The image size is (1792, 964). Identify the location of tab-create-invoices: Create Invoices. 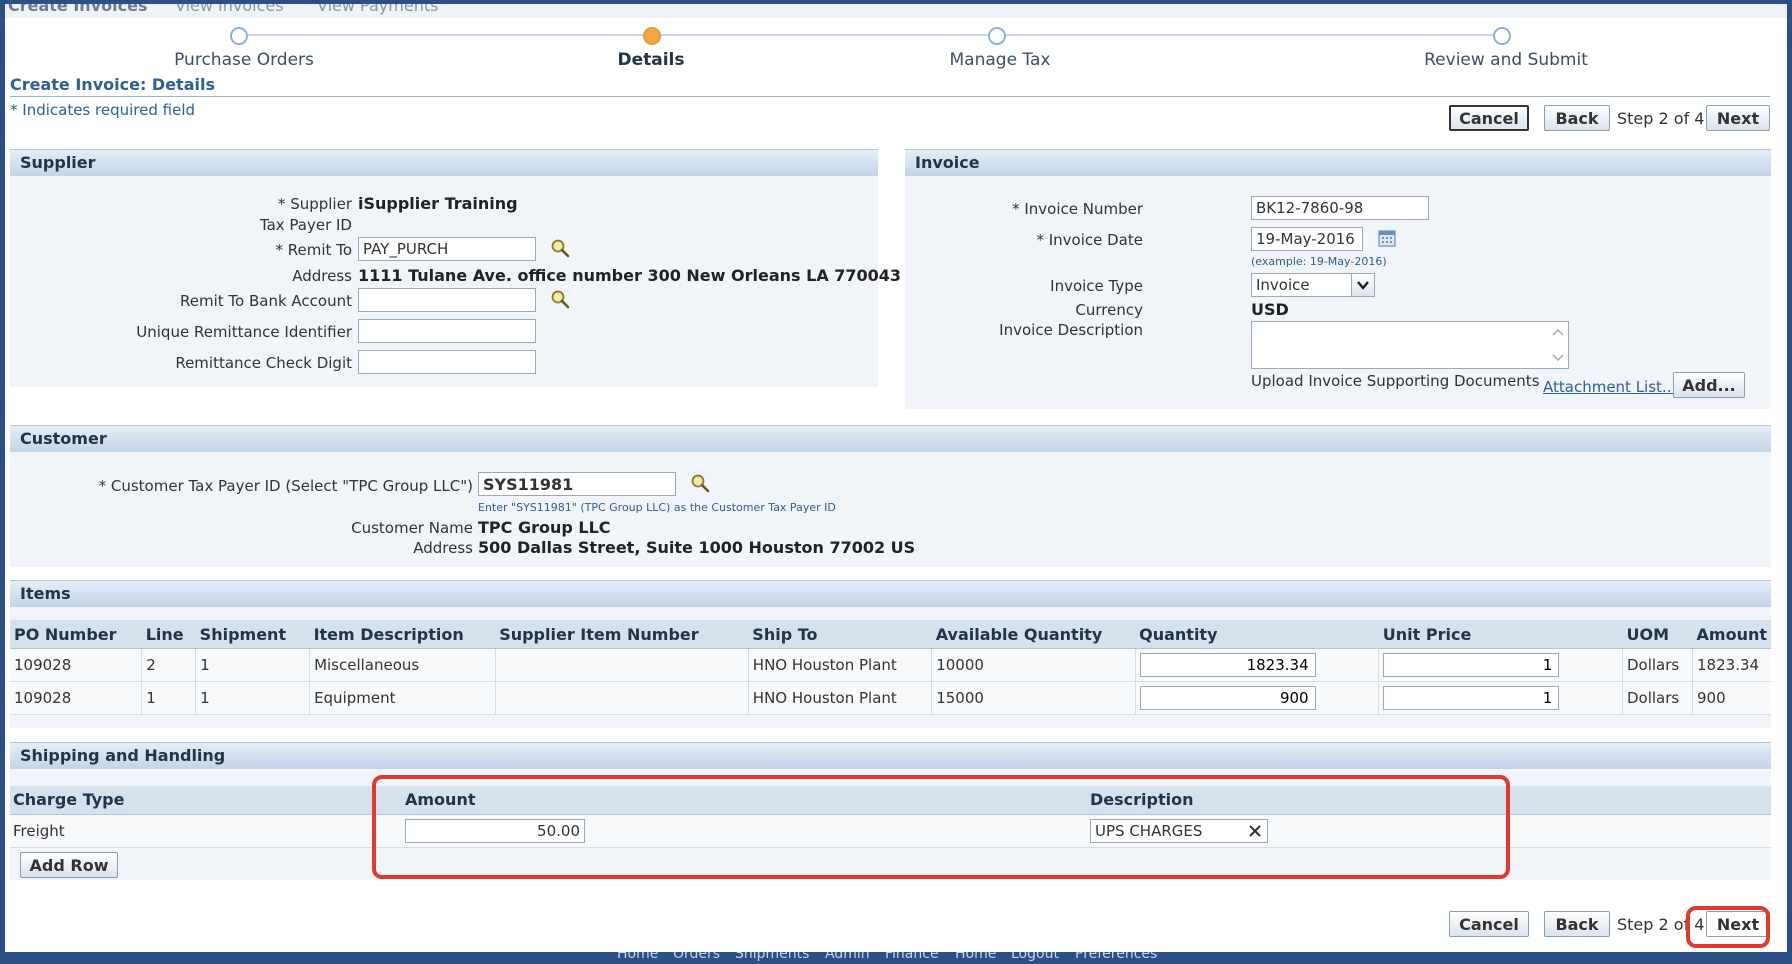
(77, 9).